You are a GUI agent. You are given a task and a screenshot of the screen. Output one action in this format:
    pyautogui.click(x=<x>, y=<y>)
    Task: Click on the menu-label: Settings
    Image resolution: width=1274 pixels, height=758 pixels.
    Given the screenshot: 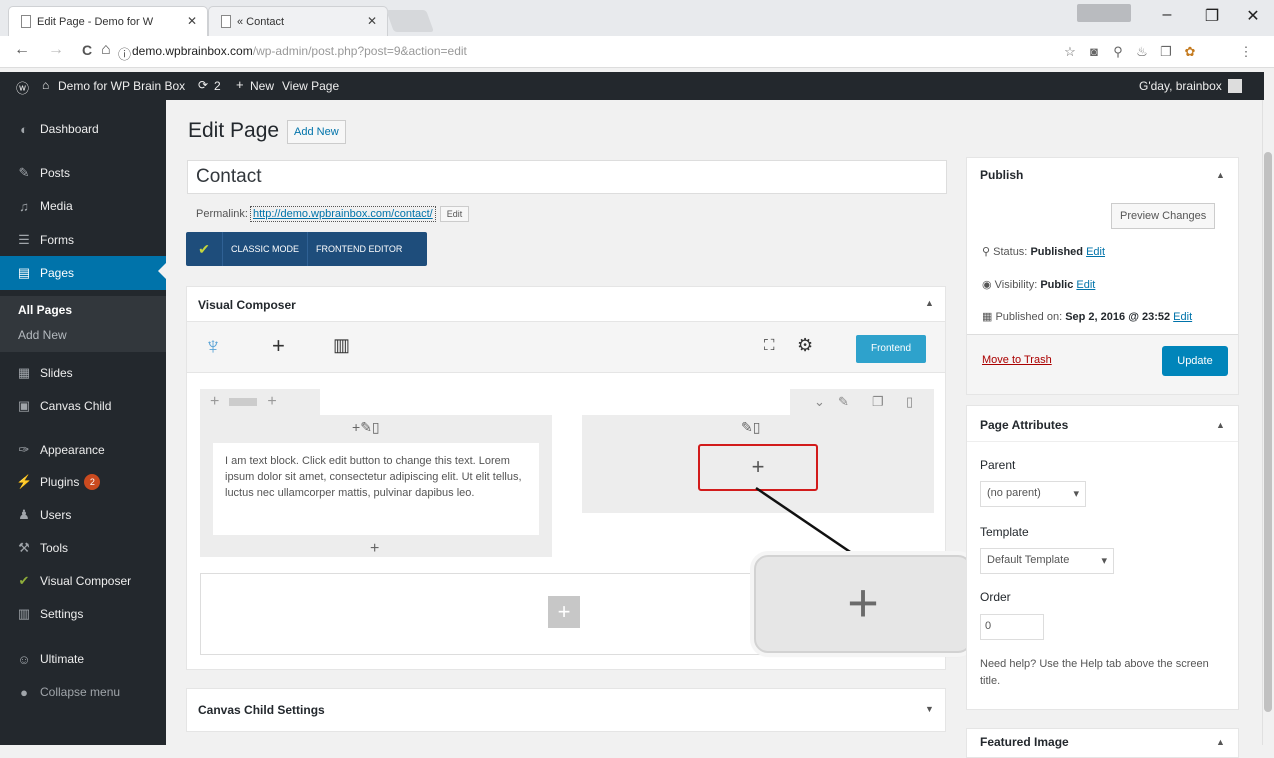 What is the action you would take?
    pyautogui.click(x=62, y=614)
    